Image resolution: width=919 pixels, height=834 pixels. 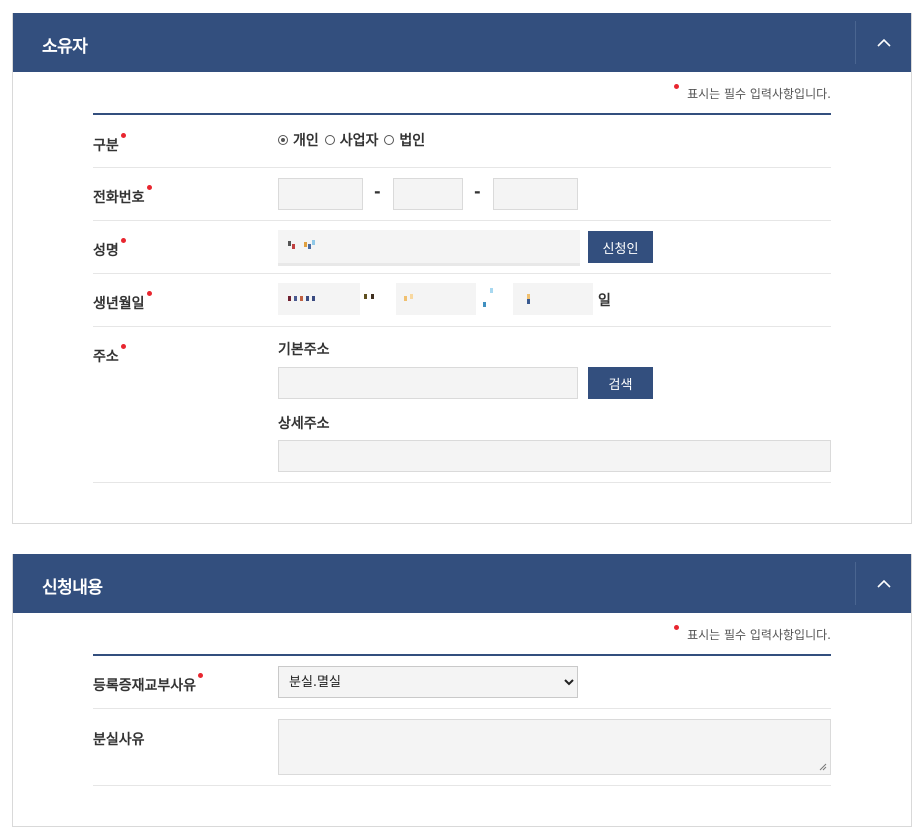 What do you see at coordinates (148, 684) in the screenshot?
I see `reason-label: 등록증재교부사유` at bounding box center [148, 684].